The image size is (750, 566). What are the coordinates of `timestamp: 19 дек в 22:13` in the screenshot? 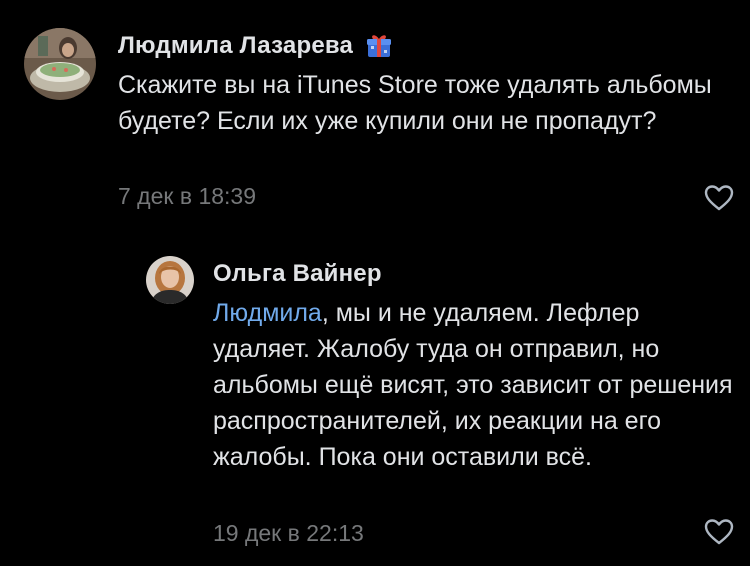 It's located at (288, 533).